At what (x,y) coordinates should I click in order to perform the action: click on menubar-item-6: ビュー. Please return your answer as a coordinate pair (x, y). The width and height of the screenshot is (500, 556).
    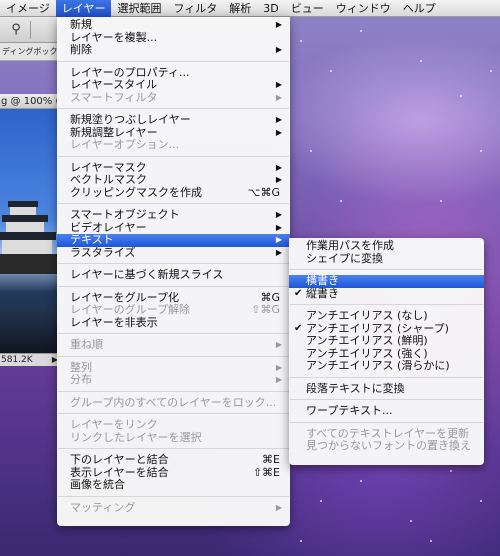
    Looking at the image, I should click on (307, 8).